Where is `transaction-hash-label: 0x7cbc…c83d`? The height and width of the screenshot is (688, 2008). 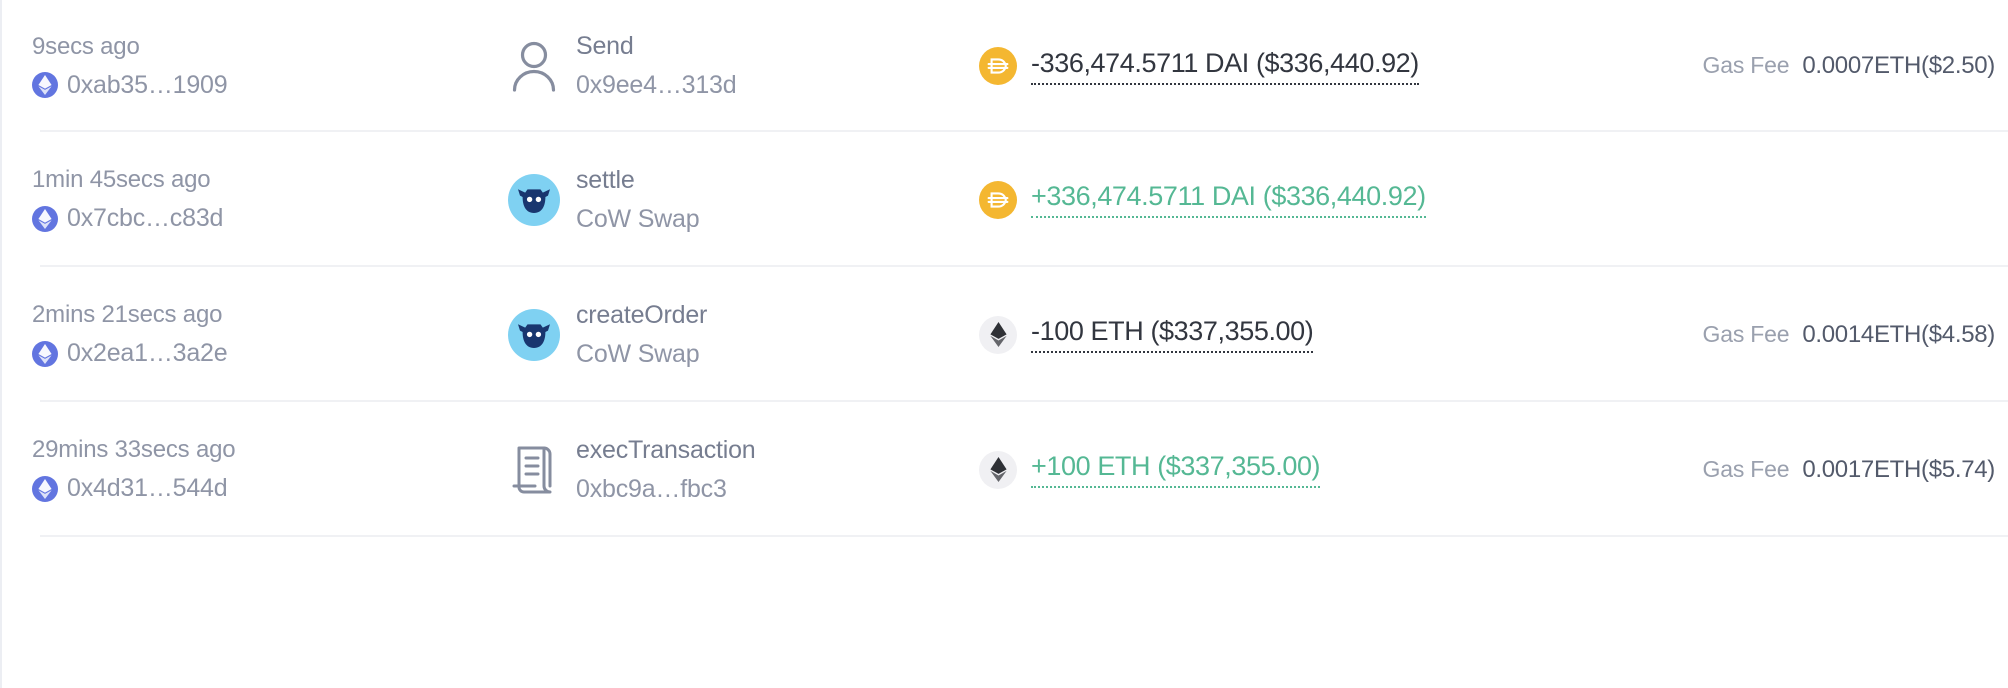
transaction-hash-label: 0x7cbc…c83d is located at coordinates (145, 218).